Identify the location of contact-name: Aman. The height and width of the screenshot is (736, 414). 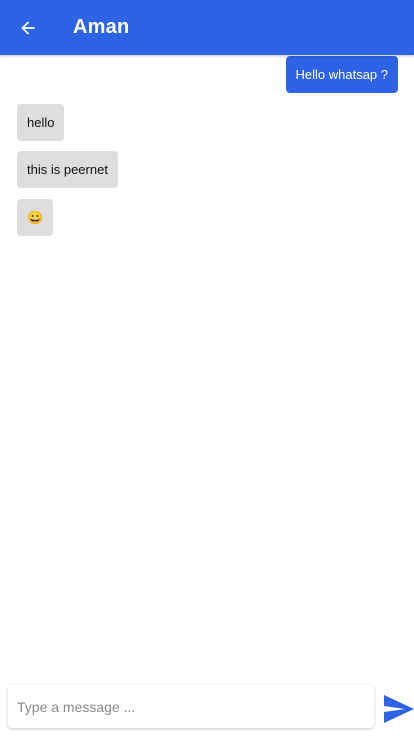
(101, 27).